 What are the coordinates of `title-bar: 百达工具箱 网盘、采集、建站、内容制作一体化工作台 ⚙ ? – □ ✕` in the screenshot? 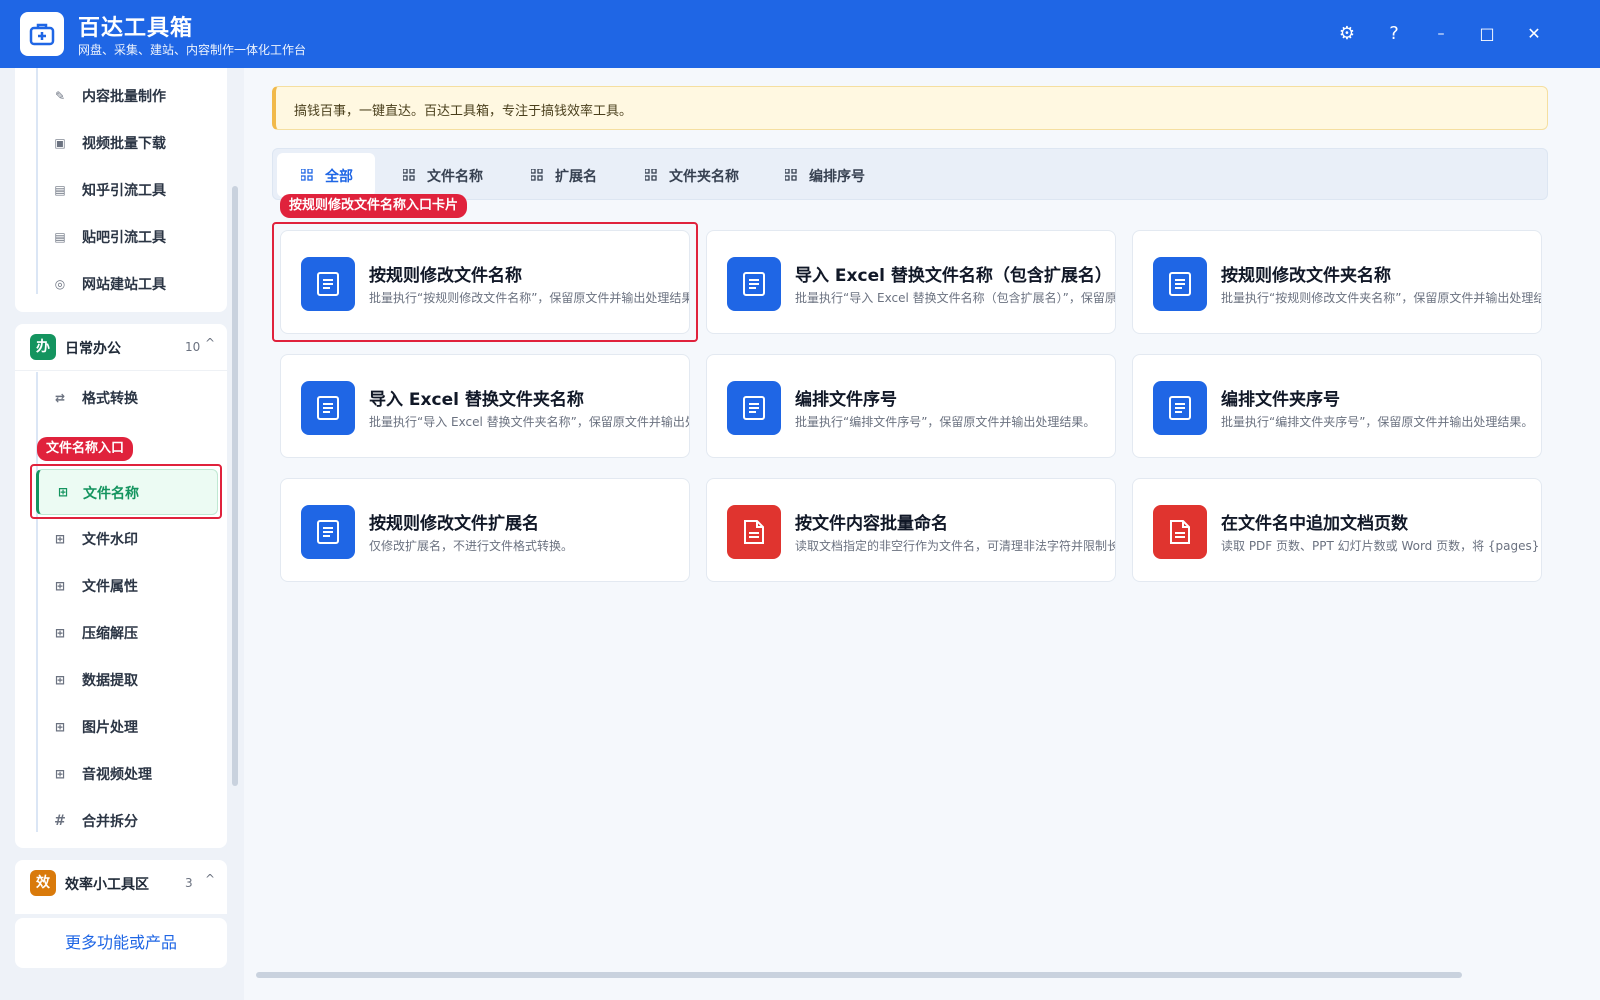 It's located at (800, 34).